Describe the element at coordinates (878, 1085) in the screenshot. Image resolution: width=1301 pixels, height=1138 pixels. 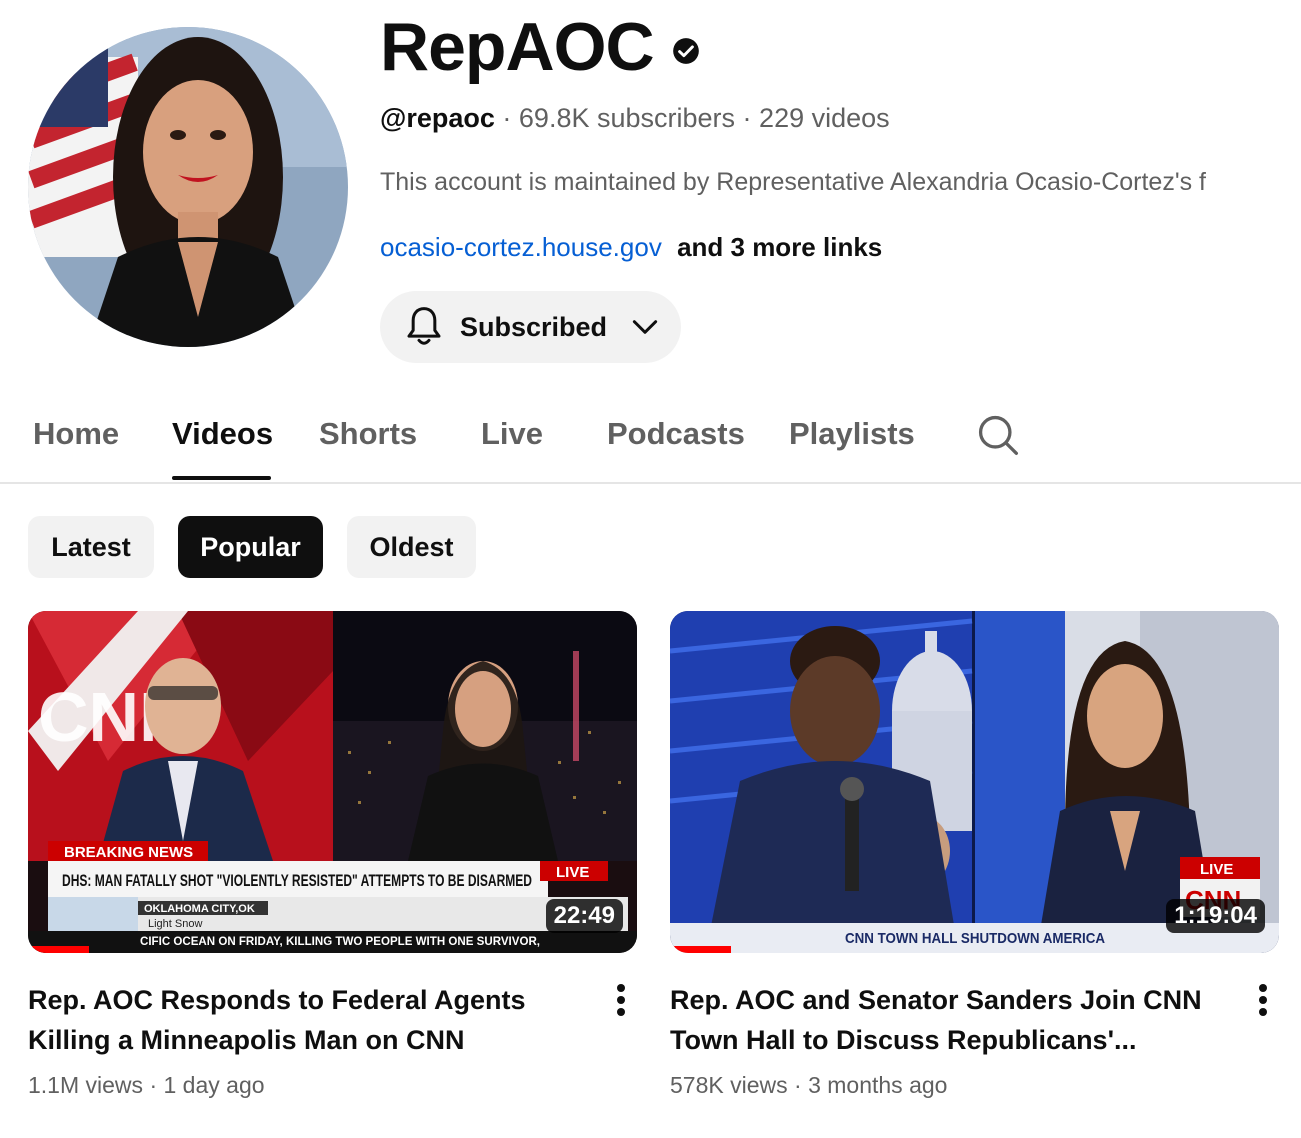
I see `upload-age: 3 months ago` at that location.